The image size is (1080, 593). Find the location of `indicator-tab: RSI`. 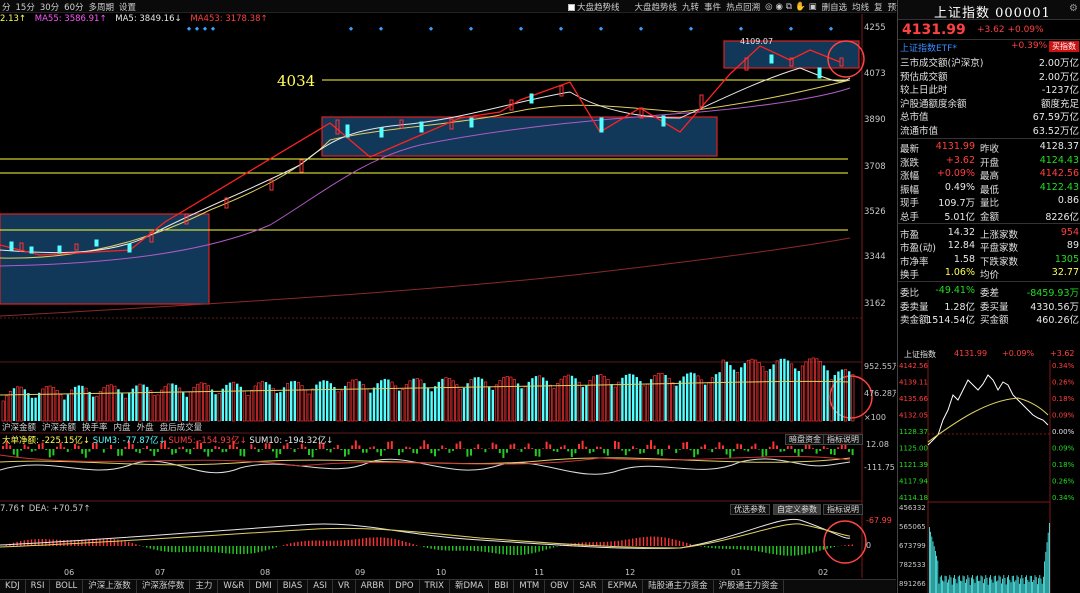

indicator-tab: RSI is located at coordinates (38, 586).